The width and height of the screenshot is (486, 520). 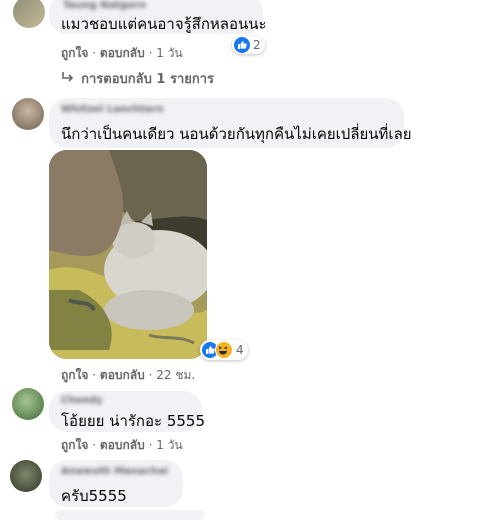 I want to click on reaction-count: 4, so click(x=240, y=350).